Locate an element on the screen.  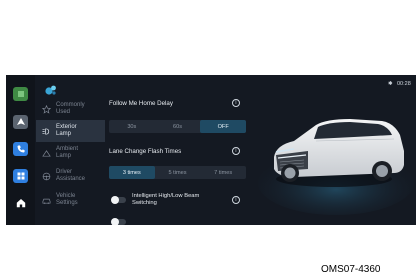
headlamp-icon is located at coordinates (46, 131).